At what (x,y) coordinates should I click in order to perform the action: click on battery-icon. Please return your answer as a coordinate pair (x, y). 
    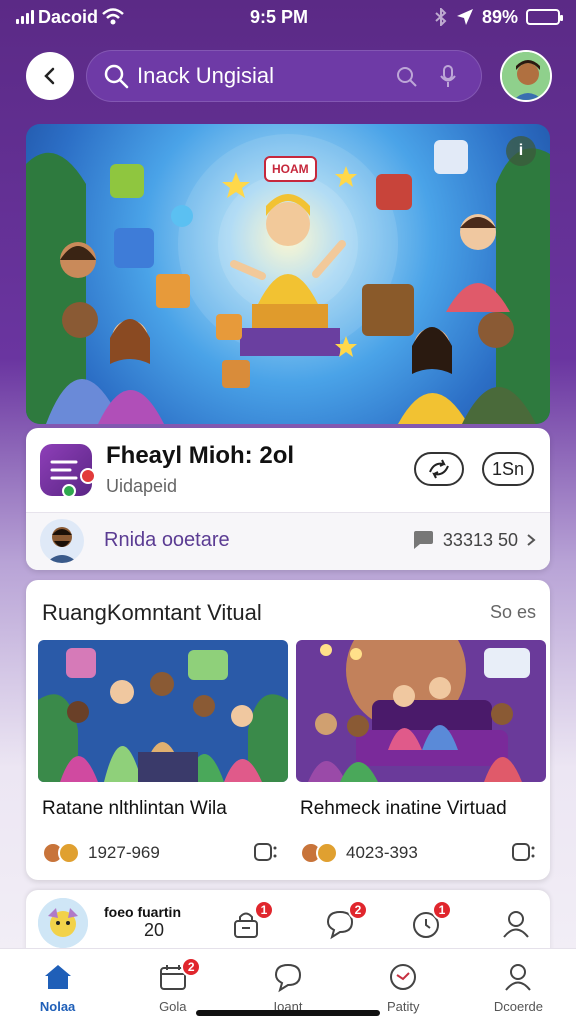
    Looking at the image, I should click on (544, 17).